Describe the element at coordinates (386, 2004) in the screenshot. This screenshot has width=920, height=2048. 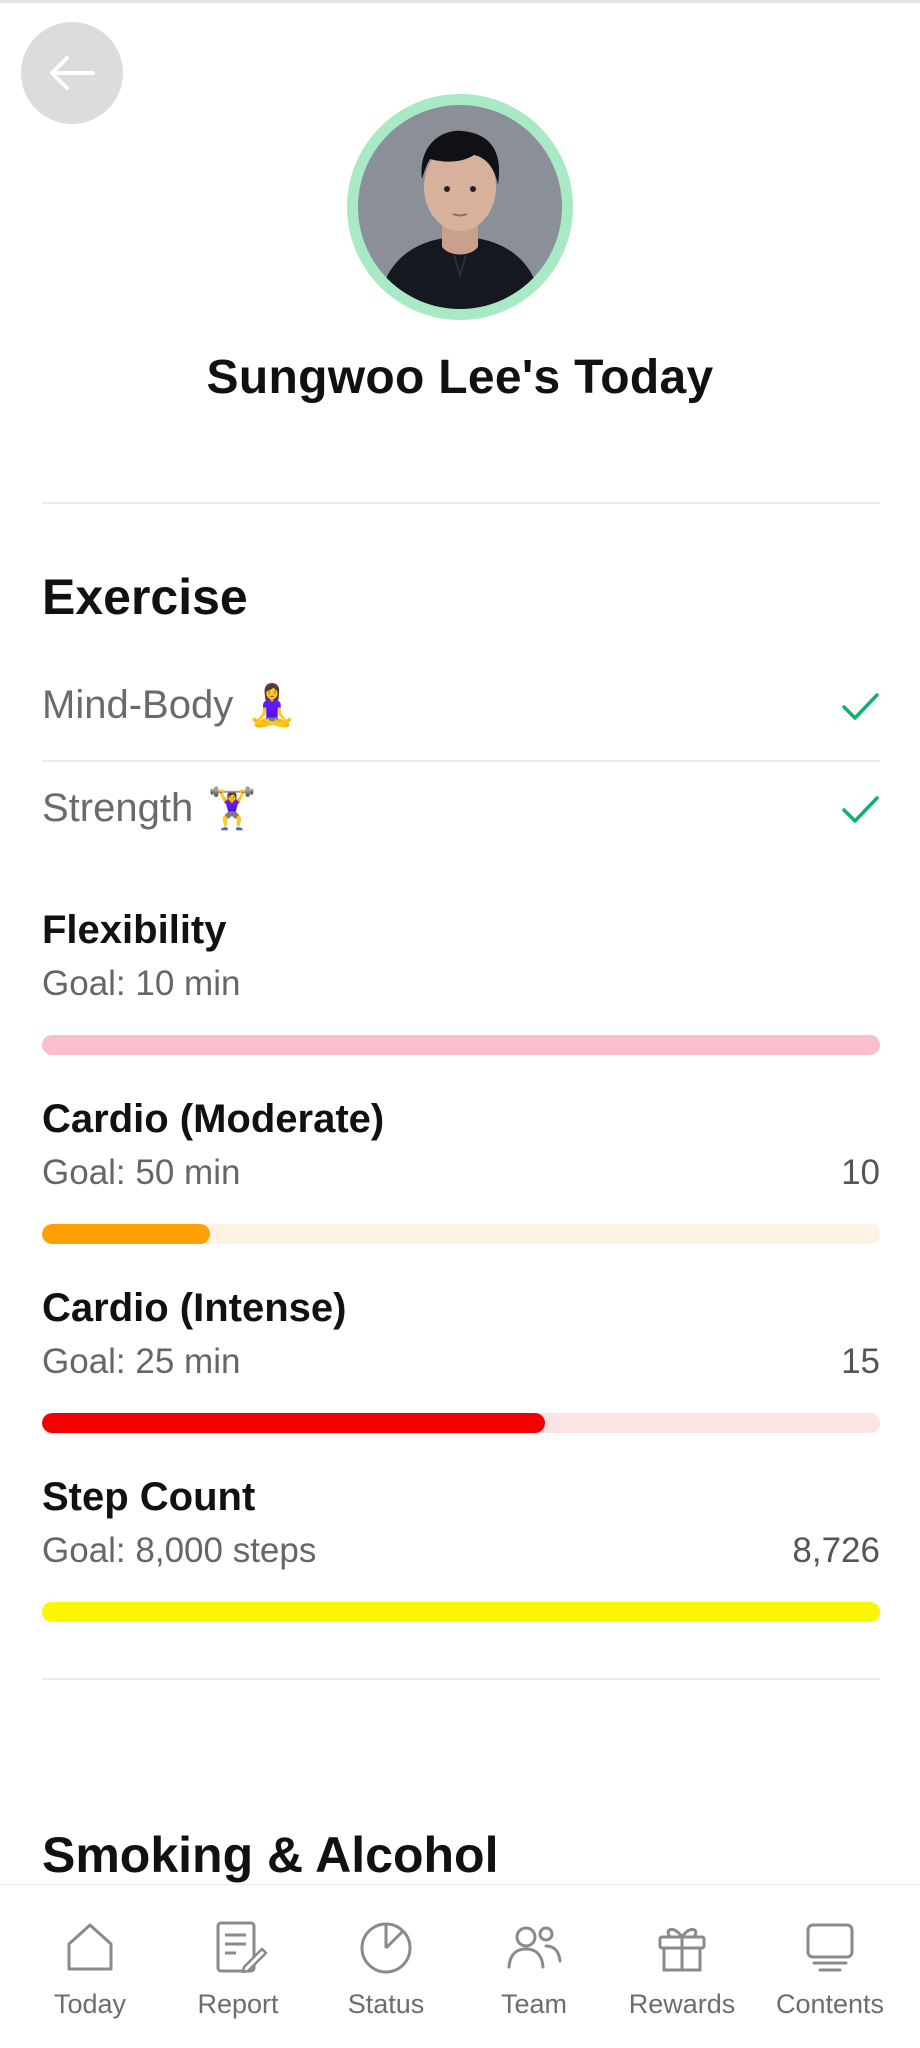
I see `nav-label: Status` at that location.